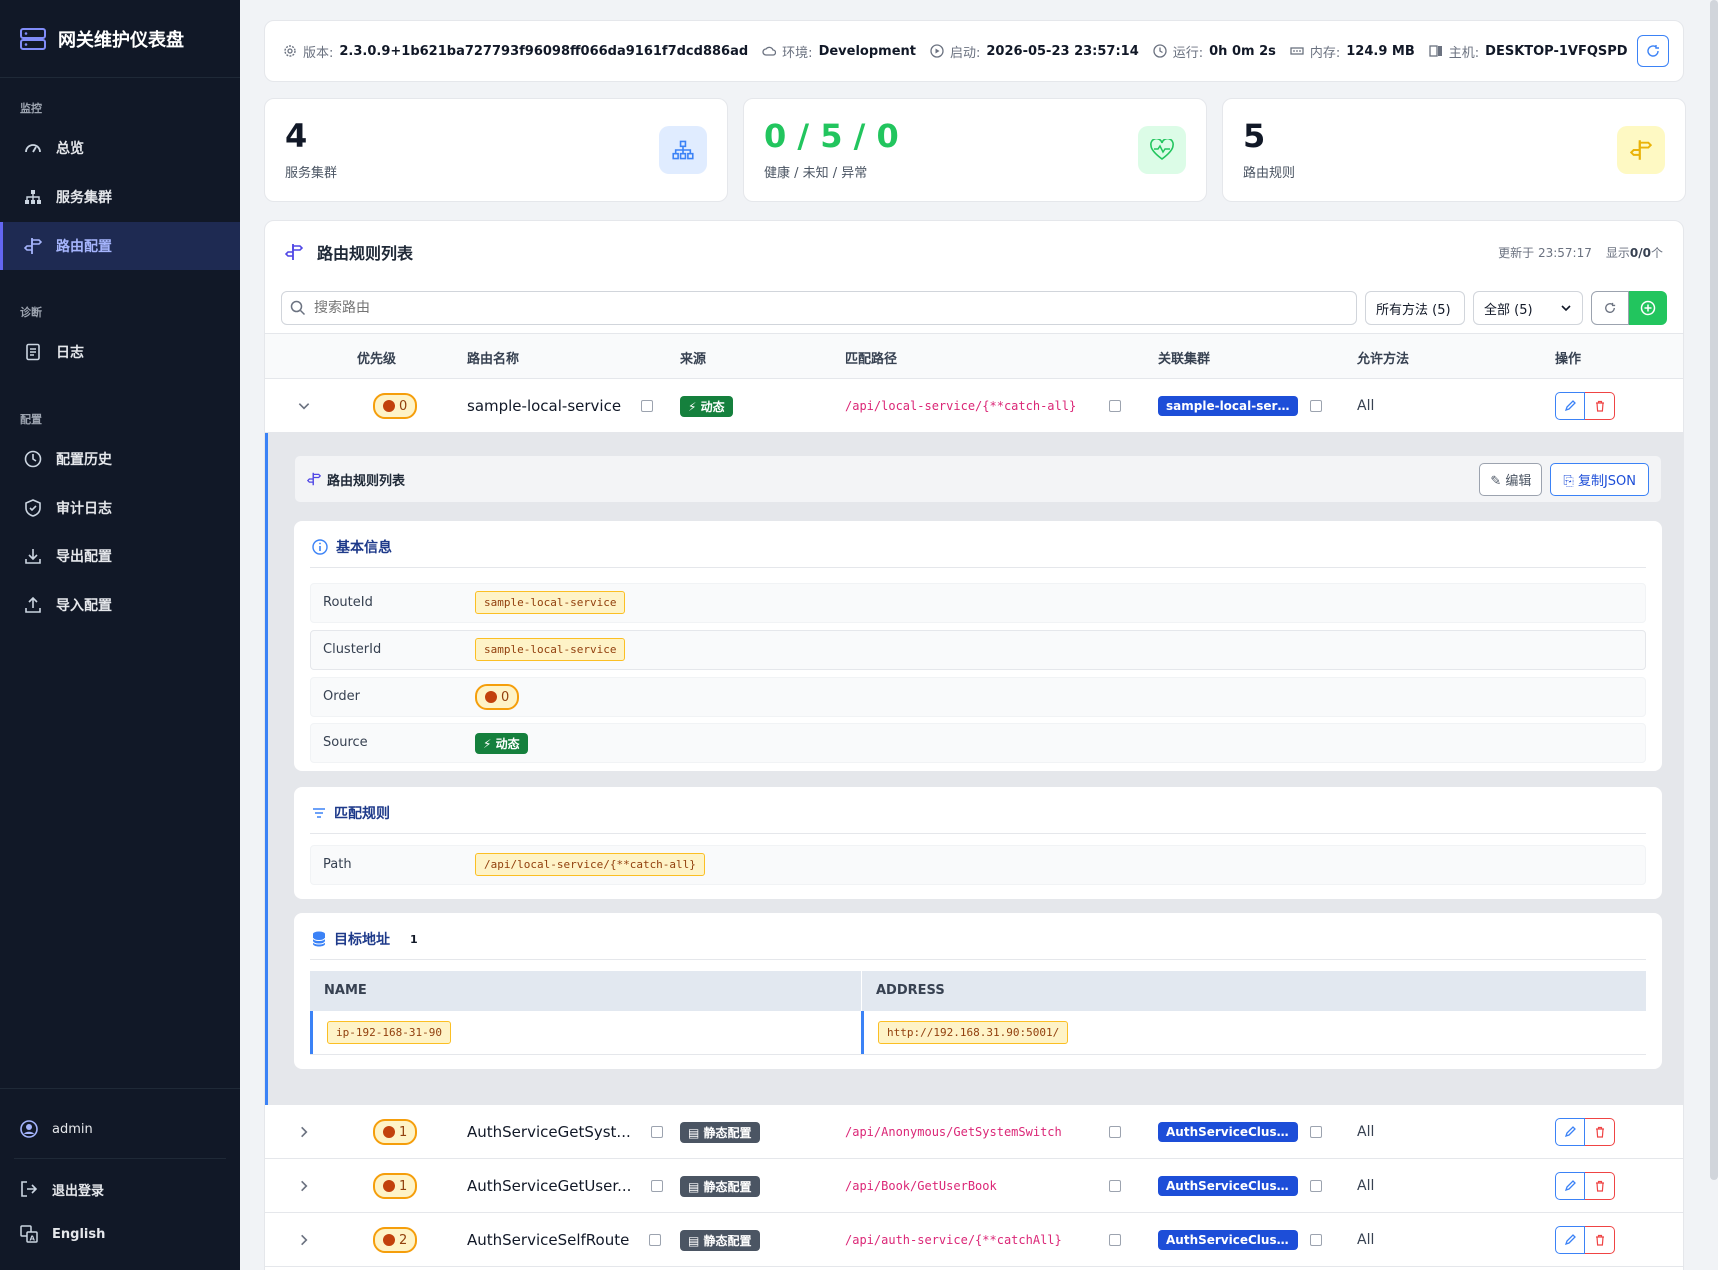 The image size is (1718, 1270). I want to click on destinations-title-text: 目标地址, so click(362, 940).